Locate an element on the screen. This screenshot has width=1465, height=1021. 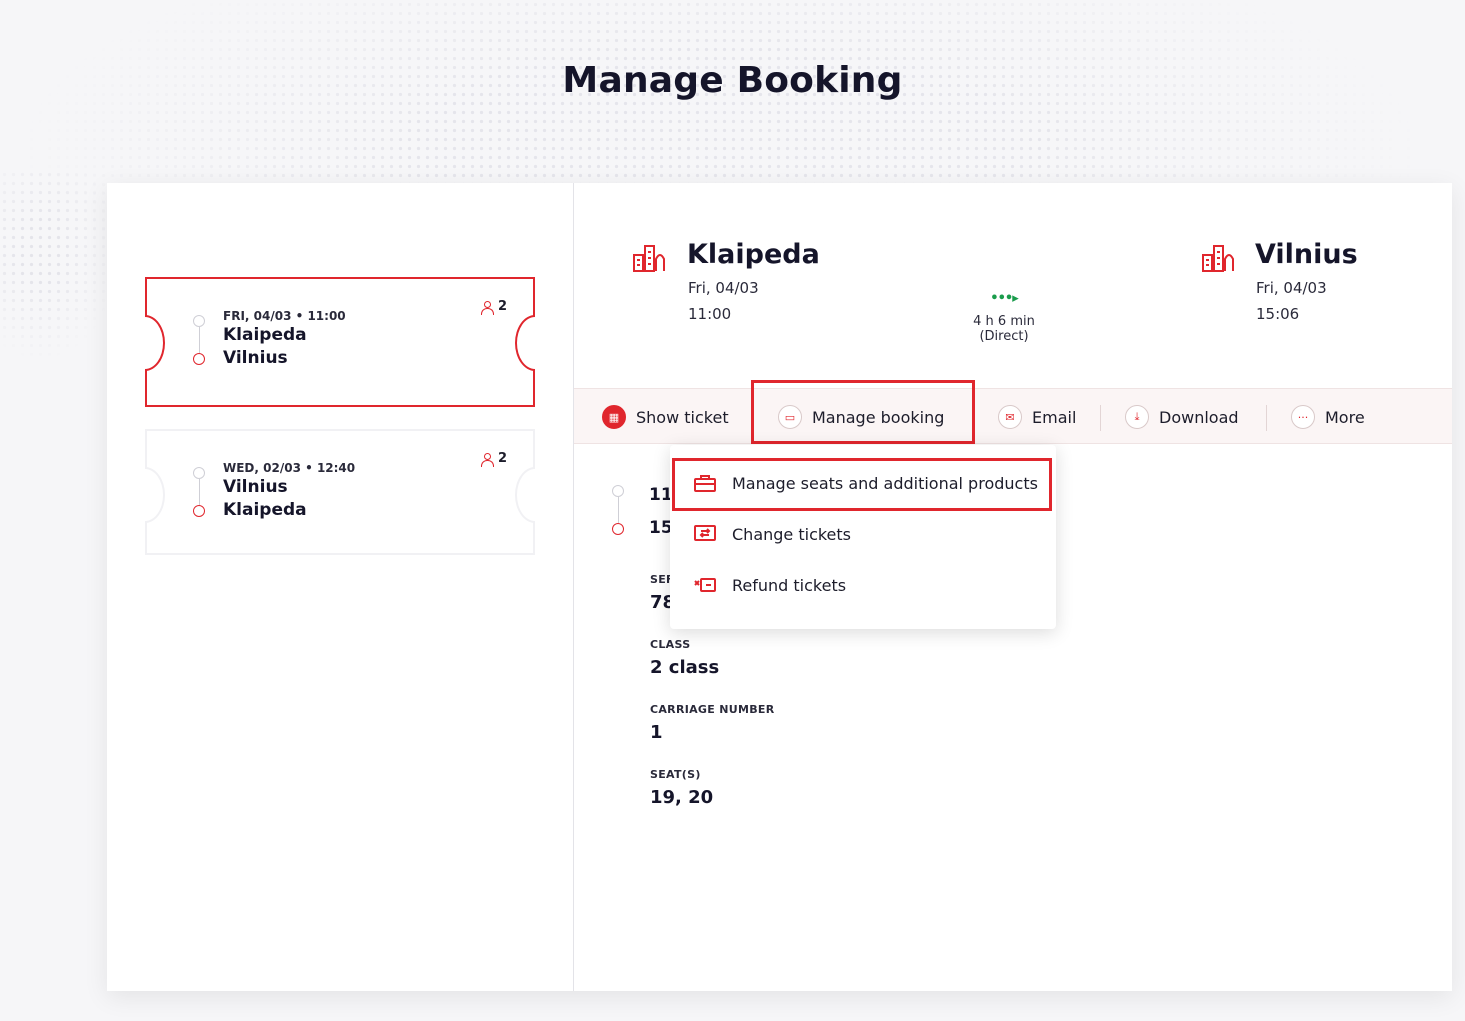
ticket-change-icon is located at coordinates (705, 534).